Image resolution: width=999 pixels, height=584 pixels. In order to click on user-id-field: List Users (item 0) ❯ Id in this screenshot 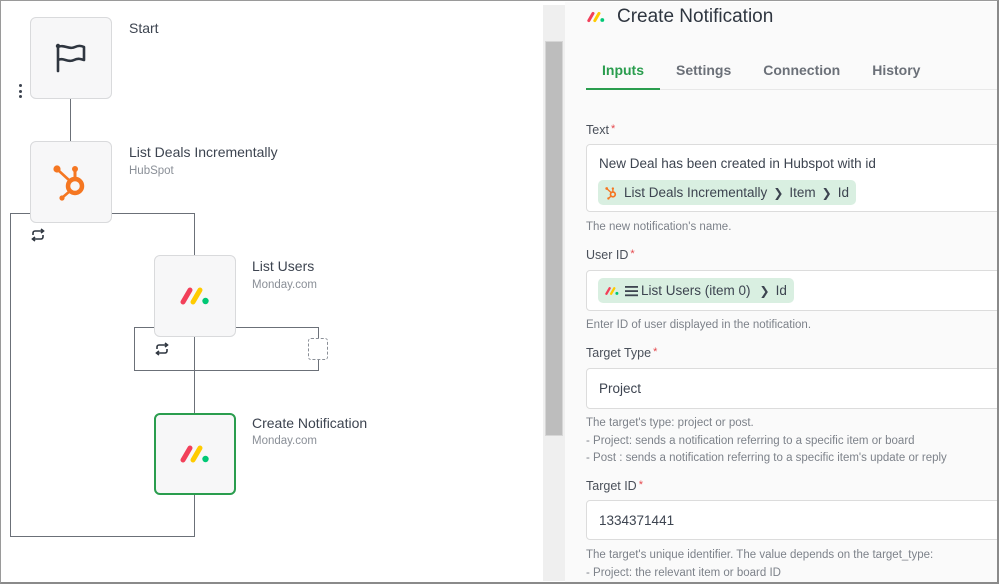, I will do `click(791, 290)`.